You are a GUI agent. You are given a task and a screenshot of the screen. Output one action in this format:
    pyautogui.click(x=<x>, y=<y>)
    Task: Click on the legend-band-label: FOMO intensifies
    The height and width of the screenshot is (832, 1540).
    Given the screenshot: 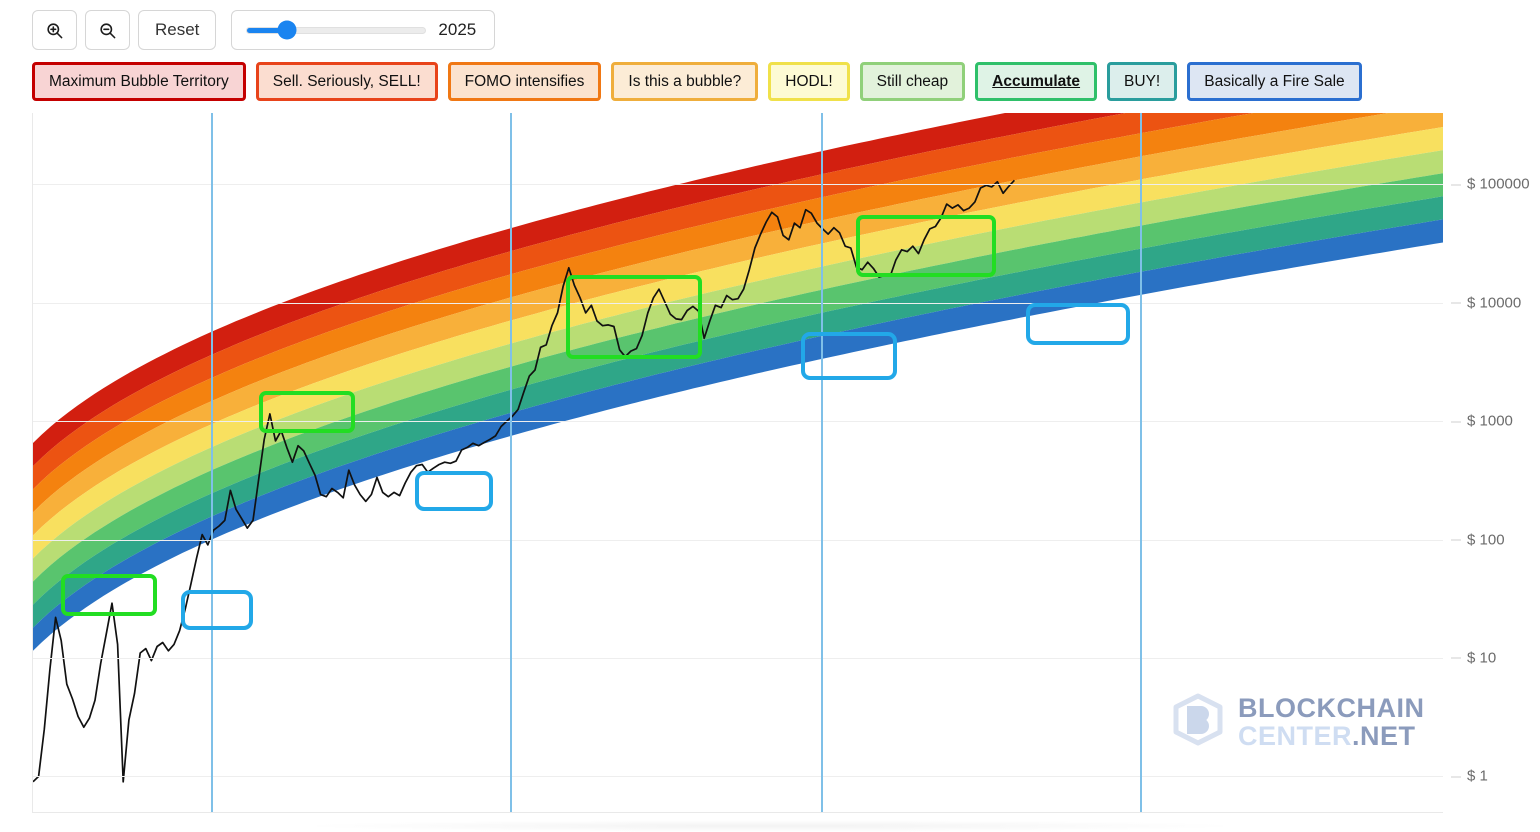 What is the action you would take?
    pyautogui.click(x=524, y=81)
    